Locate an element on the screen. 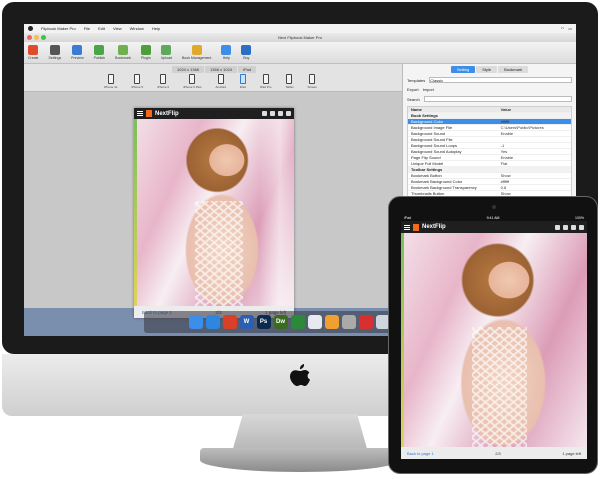 The width and height of the screenshot is (600, 479). property-row: Page Flip Sound Enable is located at coordinates (489, 157).